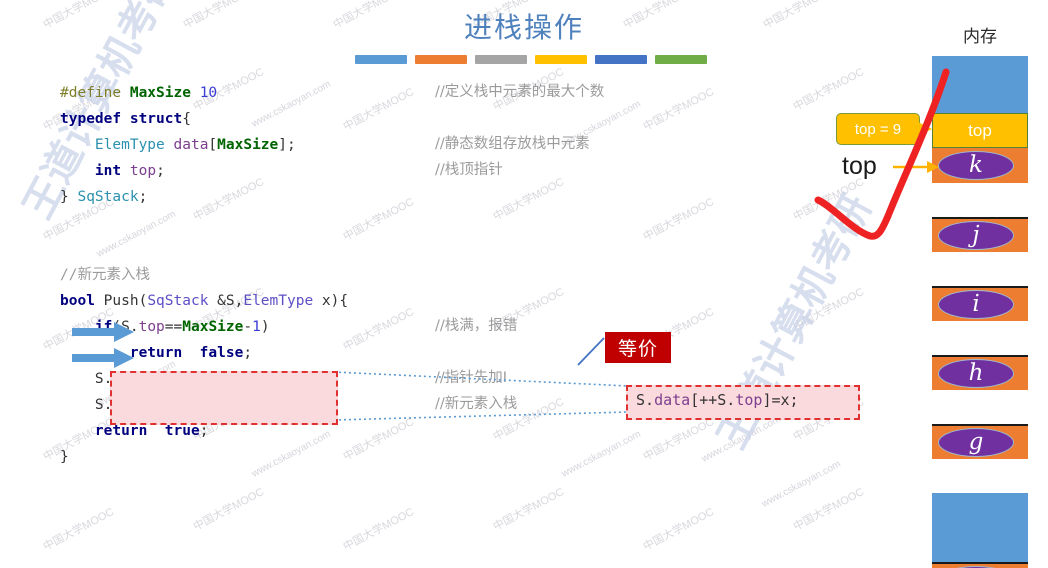  I want to click on memory-cell-h: h, so click(980, 372).